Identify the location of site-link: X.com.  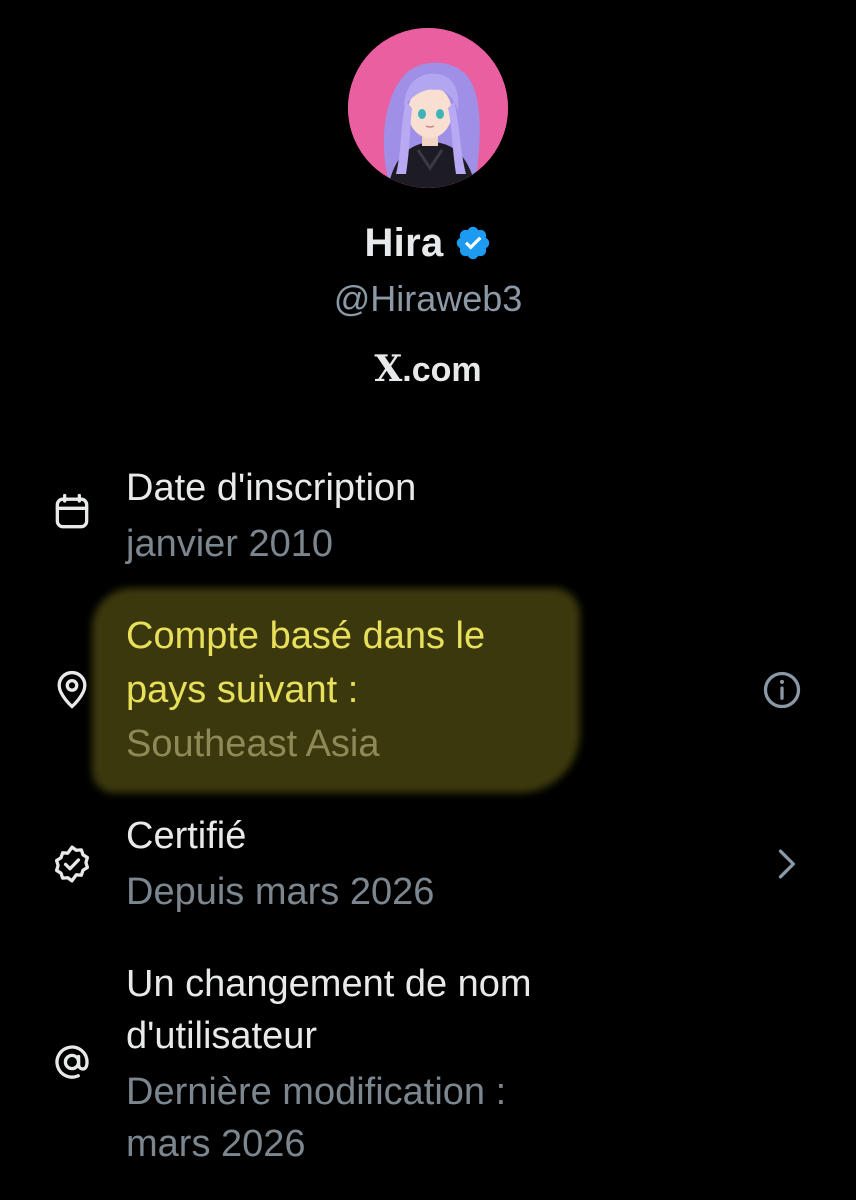
(428, 369).